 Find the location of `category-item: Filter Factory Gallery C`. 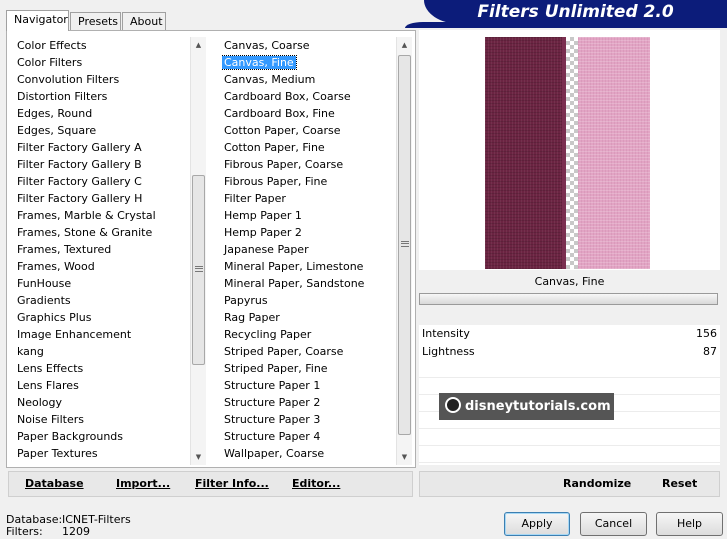

category-item: Filter Factory Gallery C is located at coordinates (101, 181).